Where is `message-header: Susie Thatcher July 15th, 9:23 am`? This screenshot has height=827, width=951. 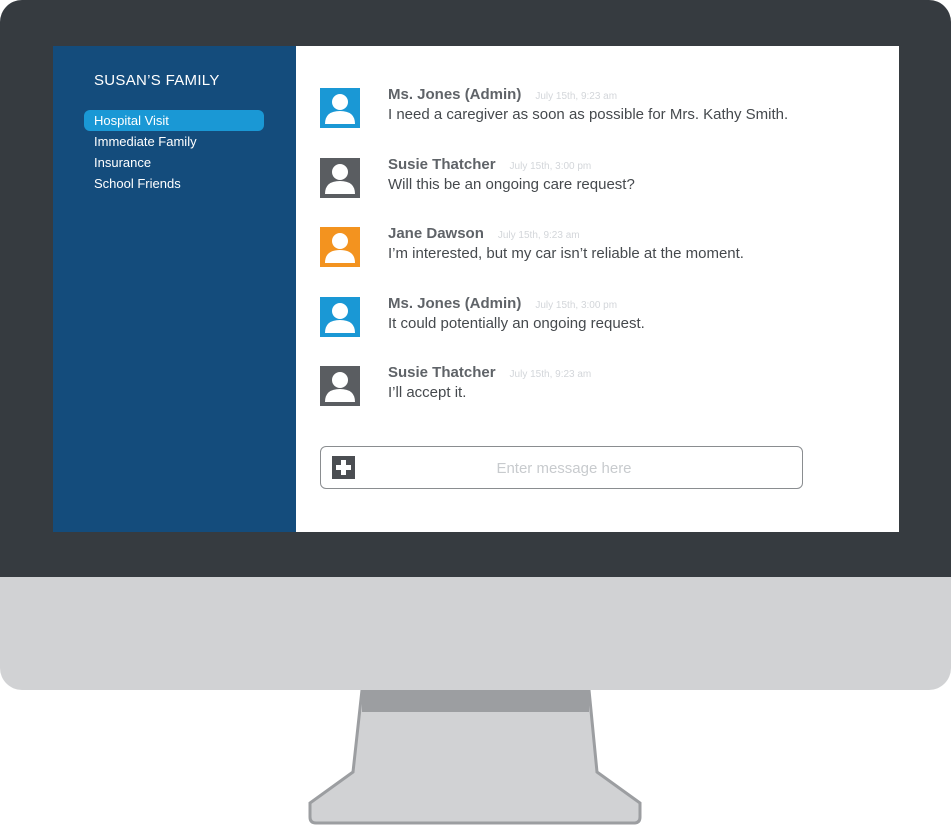
message-header: Susie Thatcher July 15th, 9:23 am is located at coordinates (489, 373).